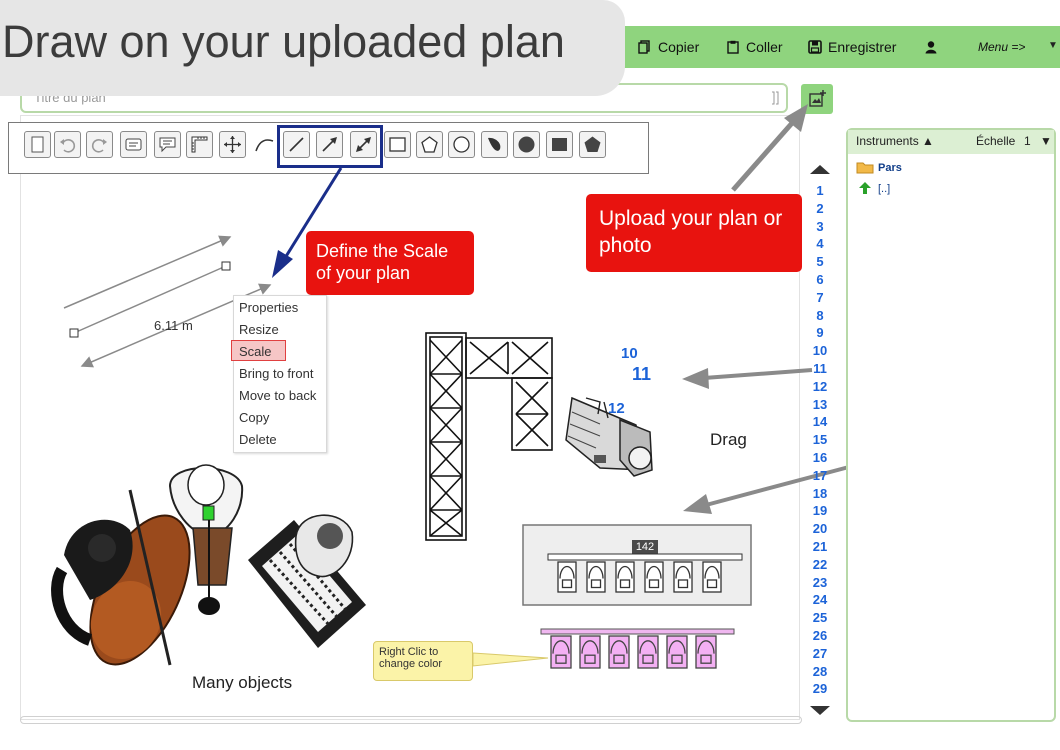 The image size is (1060, 750). I want to click on menu-item-bring-to-front: Bring to front, so click(276, 373).